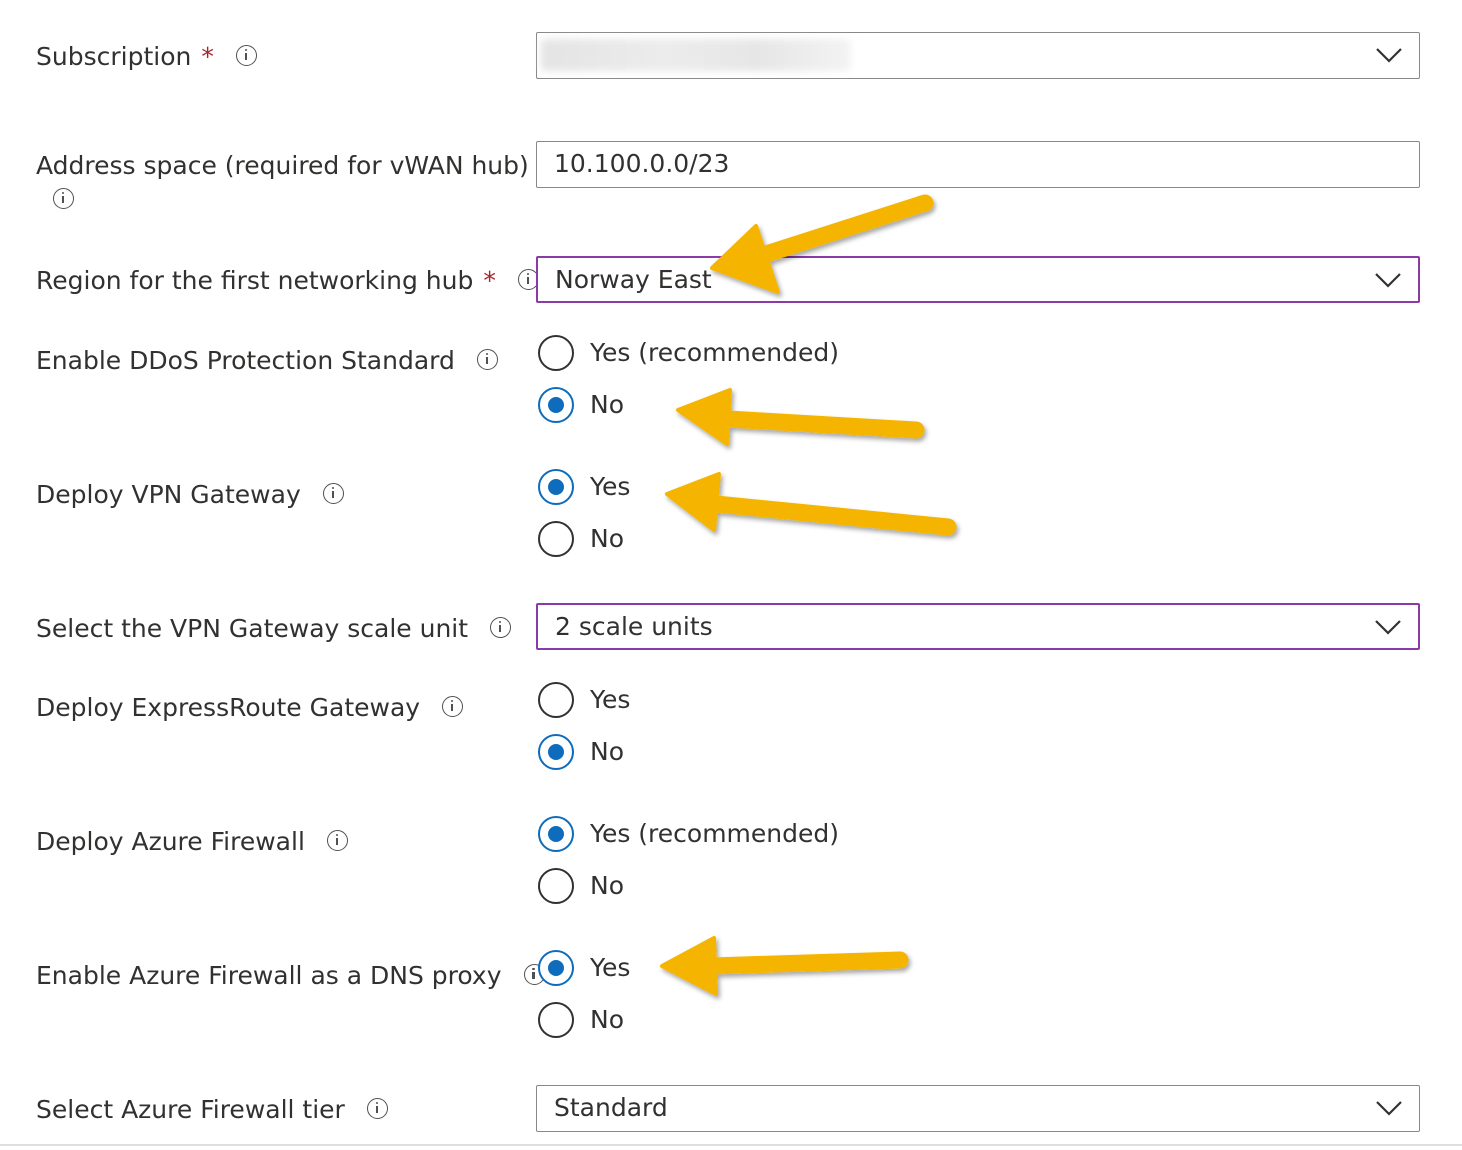 This screenshot has width=1462, height=1150. I want to click on firewall-tier-label-text: Select Azure Firewall tier, so click(190, 1109).